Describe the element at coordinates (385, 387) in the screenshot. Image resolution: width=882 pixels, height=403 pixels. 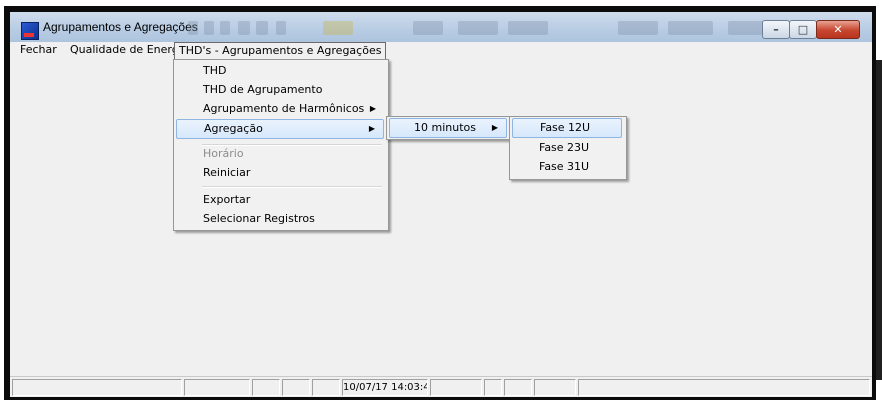
I see `status-datetime: 10/07/17 14:03:43` at that location.